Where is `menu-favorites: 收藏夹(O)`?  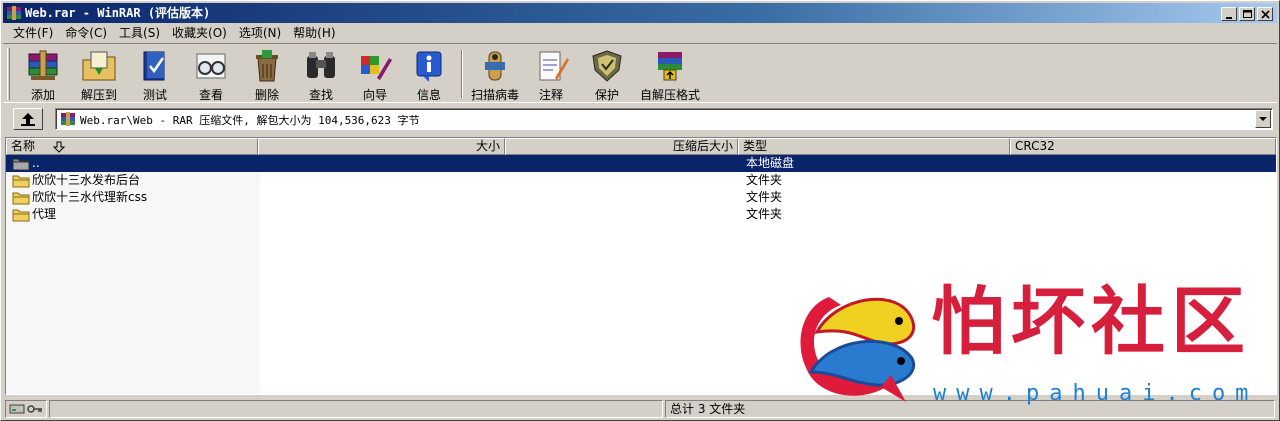 menu-favorites: 收藏夹(O) is located at coordinates (199, 33).